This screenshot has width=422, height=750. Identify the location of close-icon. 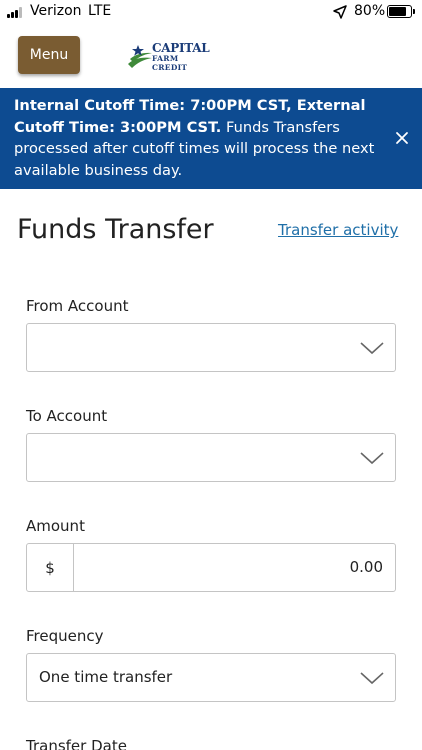
(402, 138).